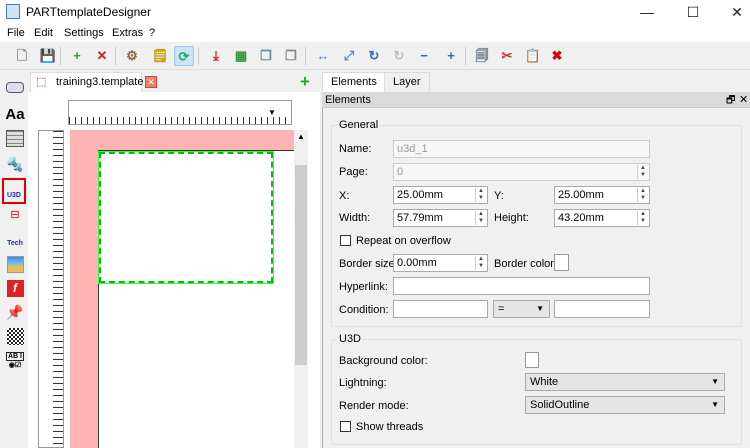 This screenshot has width=750, height=448. I want to click on image-tool-icon, so click(15, 264).